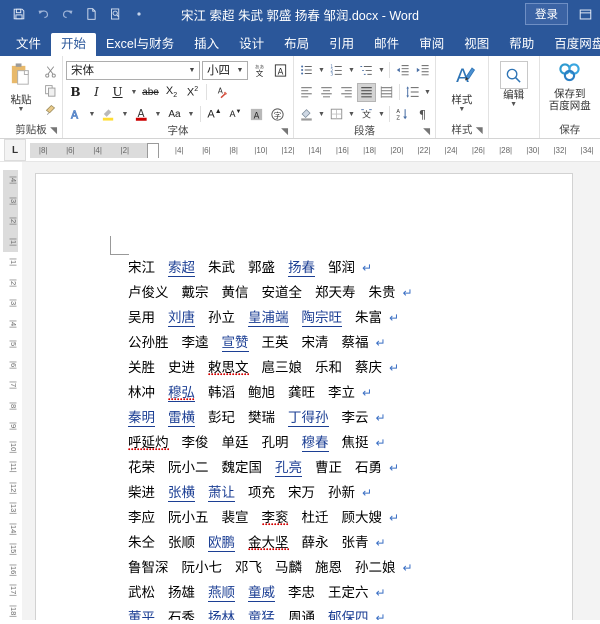 Image resolution: width=600 pixels, height=624 pixels. What do you see at coordinates (341, 493) in the screenshot?
I see `document-name-token: 孙新` at bounding box center [341, 493].